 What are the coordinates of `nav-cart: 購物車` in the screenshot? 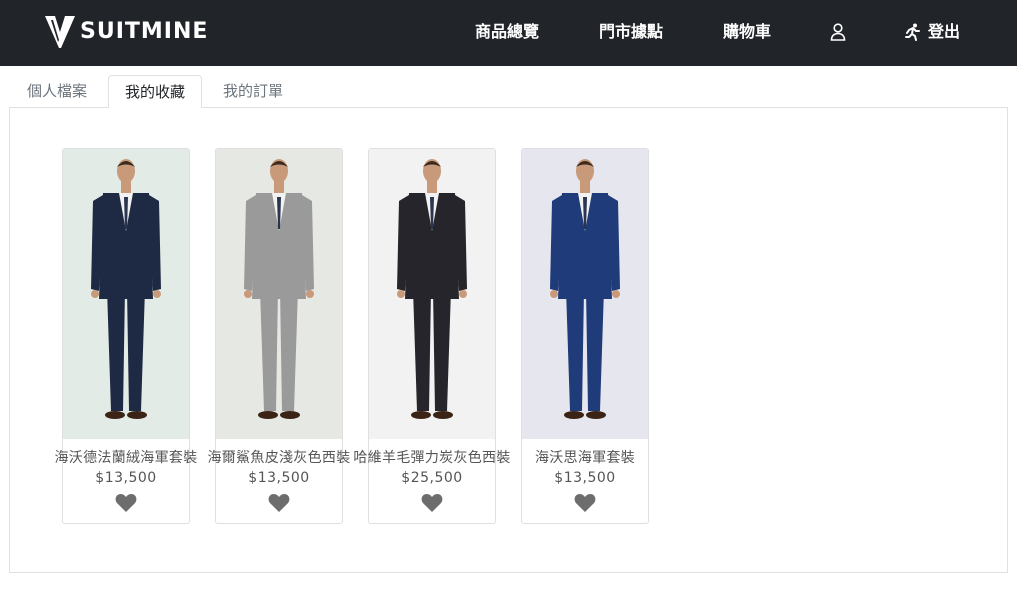 It's located at (747, 32).